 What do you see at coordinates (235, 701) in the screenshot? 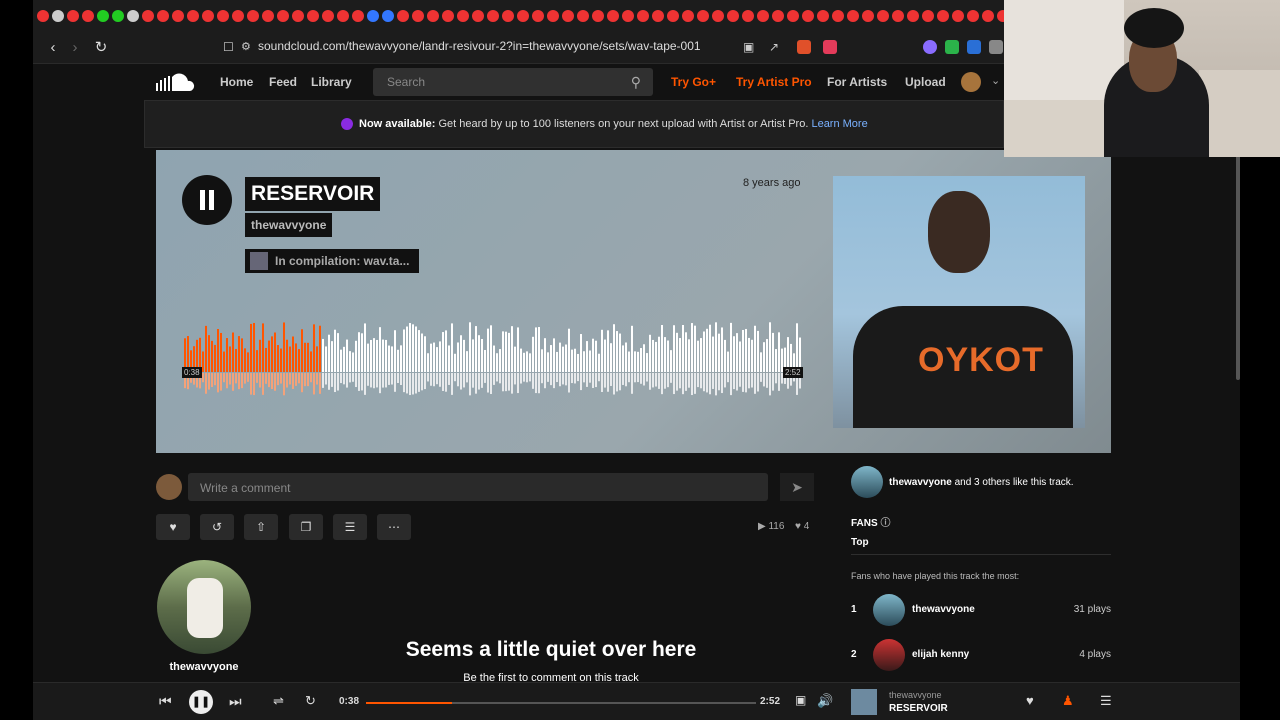
I see `next-icon: ⏭` at bounding box center [235, 701].